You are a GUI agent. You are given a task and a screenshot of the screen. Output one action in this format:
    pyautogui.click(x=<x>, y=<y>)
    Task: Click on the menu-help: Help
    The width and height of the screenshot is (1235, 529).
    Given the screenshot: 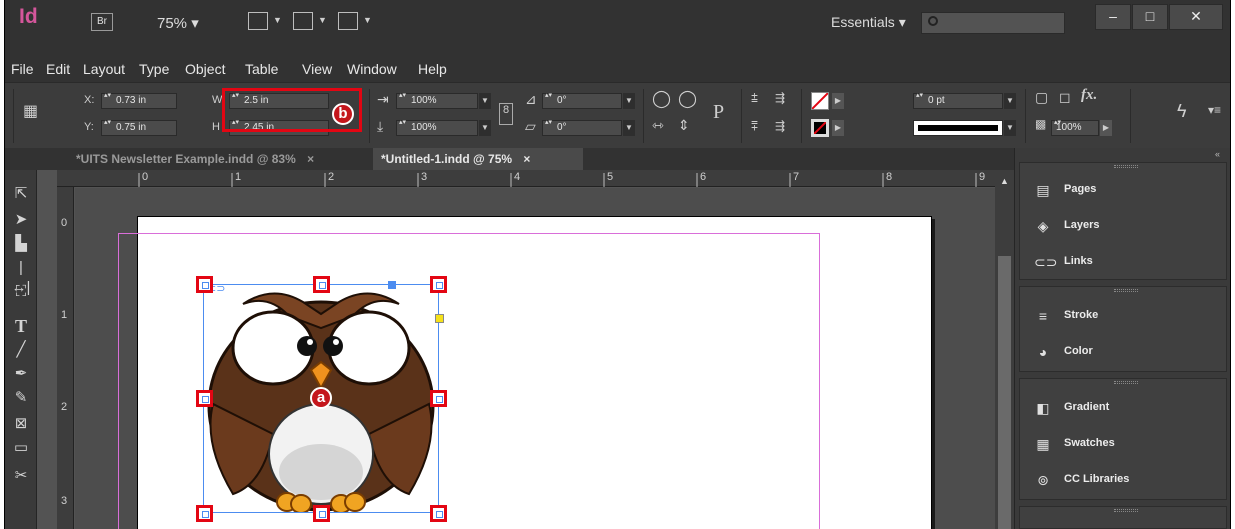 What is the action you would take?
    pyautogui.click(x=432, y=69)
    